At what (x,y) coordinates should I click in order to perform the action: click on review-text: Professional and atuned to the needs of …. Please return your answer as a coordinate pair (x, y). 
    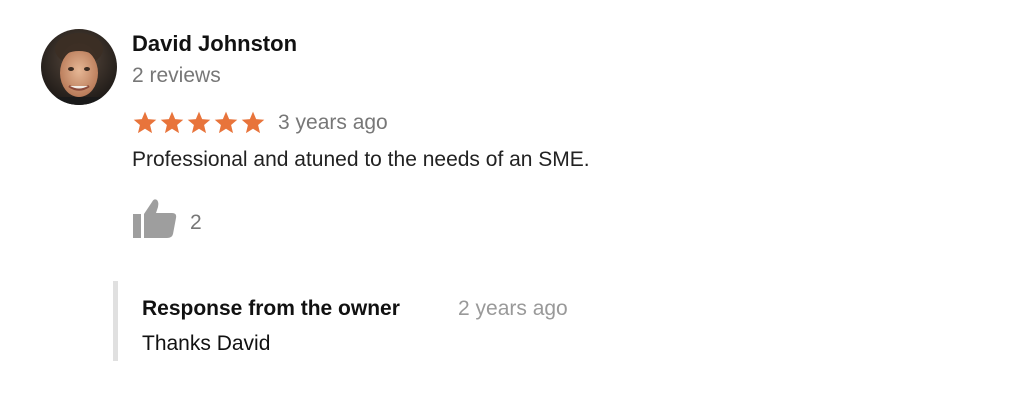
    Looking at the image, I should click on (361, 159).